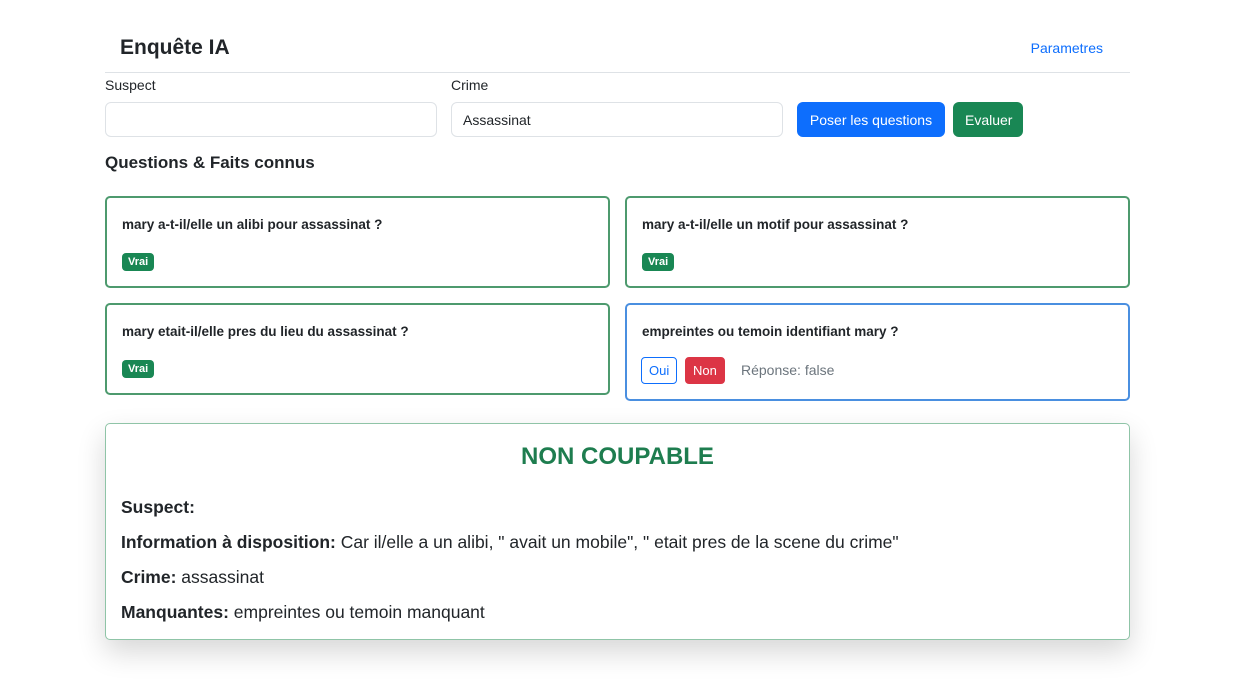  I want to click on no-button: Non, so click(705, 370).